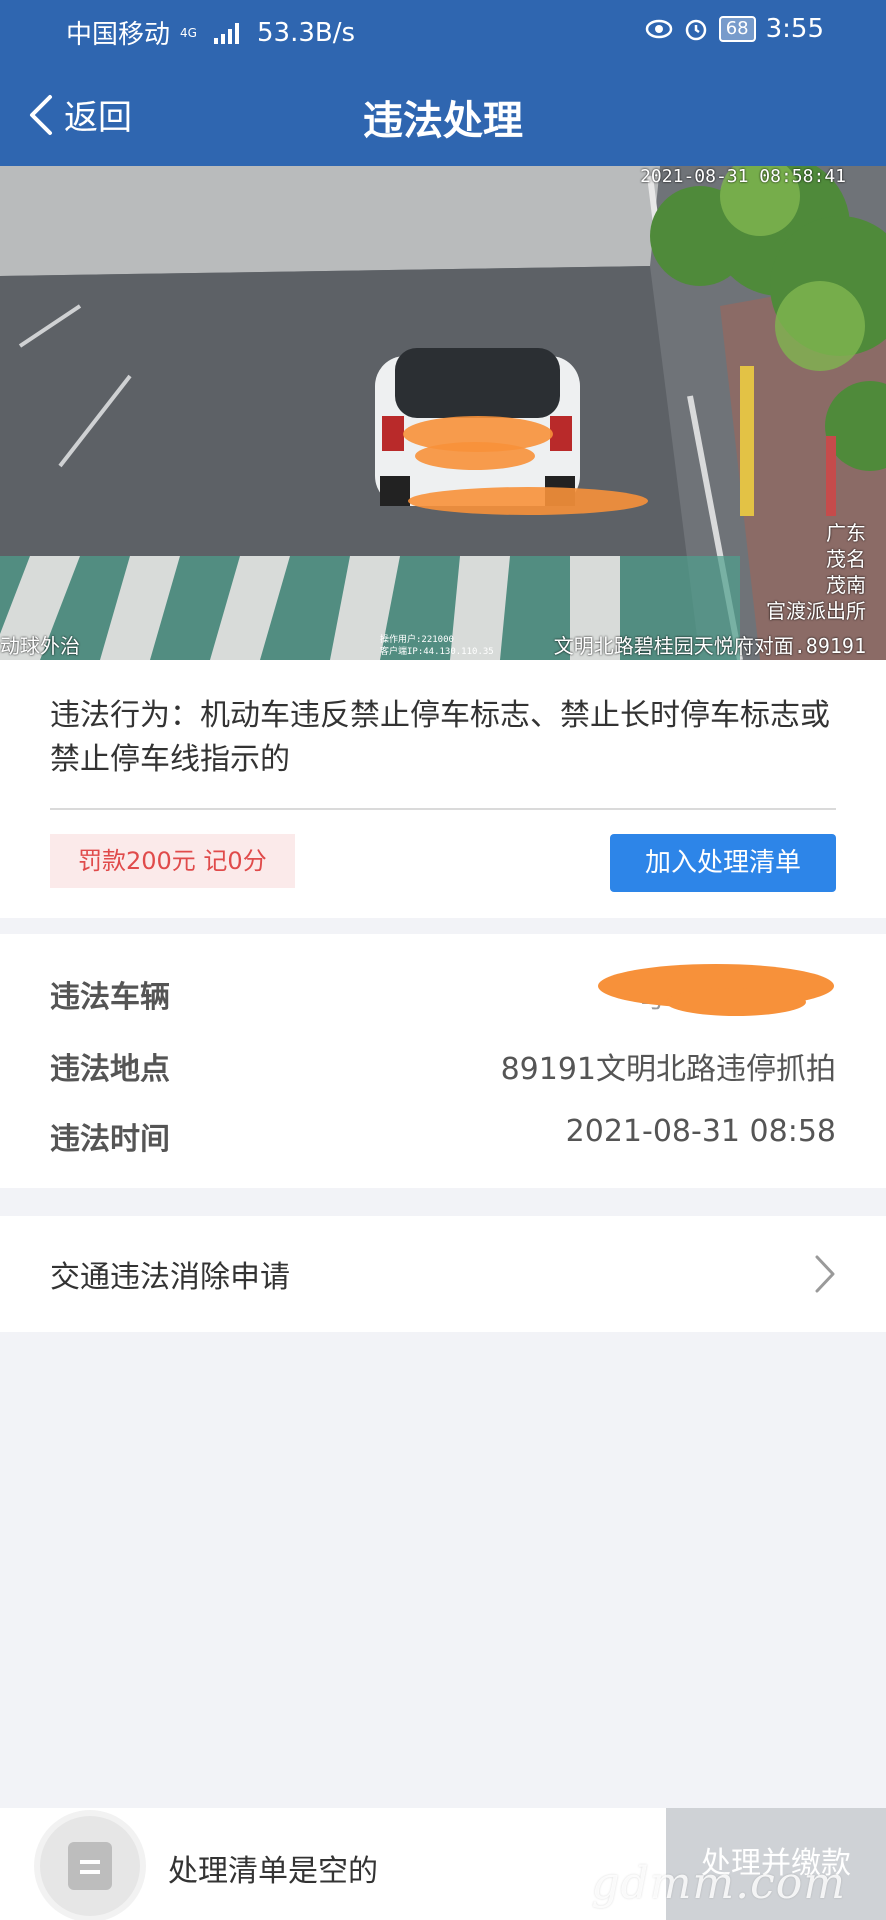 This screenshot has width=886, height=1920. I want to click on appeal-row: 交通违法消除申请, so click(443, 1274).